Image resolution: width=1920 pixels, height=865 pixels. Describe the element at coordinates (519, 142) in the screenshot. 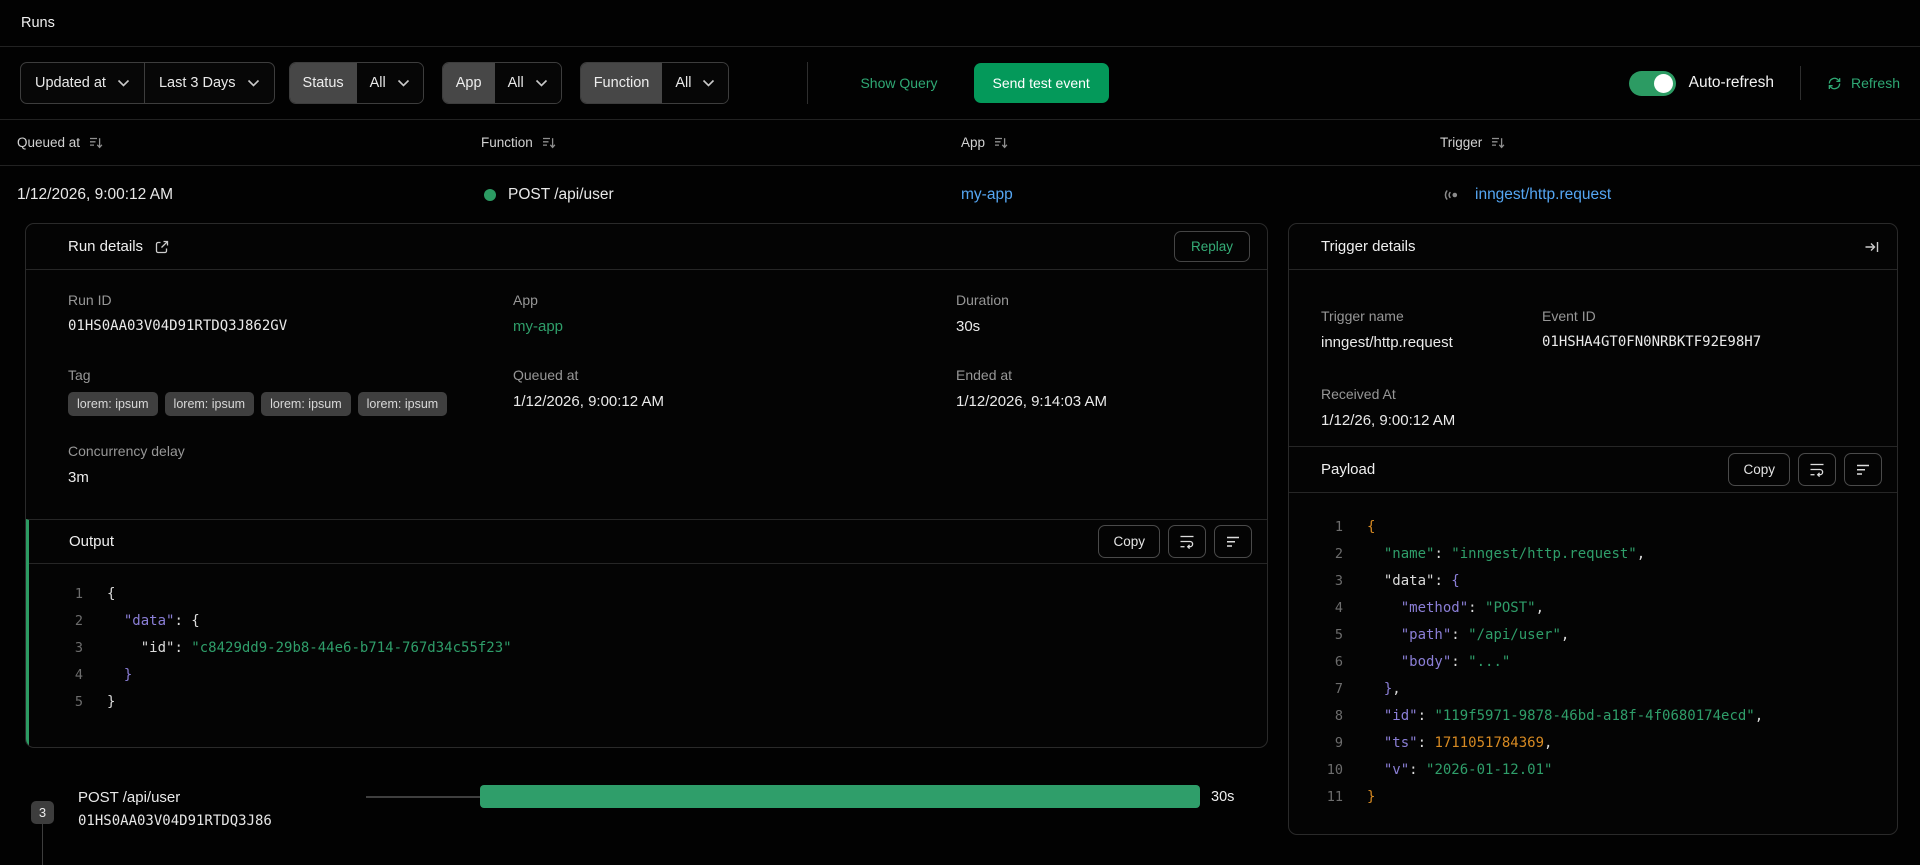

I see `column-header-function: Function` at that location.